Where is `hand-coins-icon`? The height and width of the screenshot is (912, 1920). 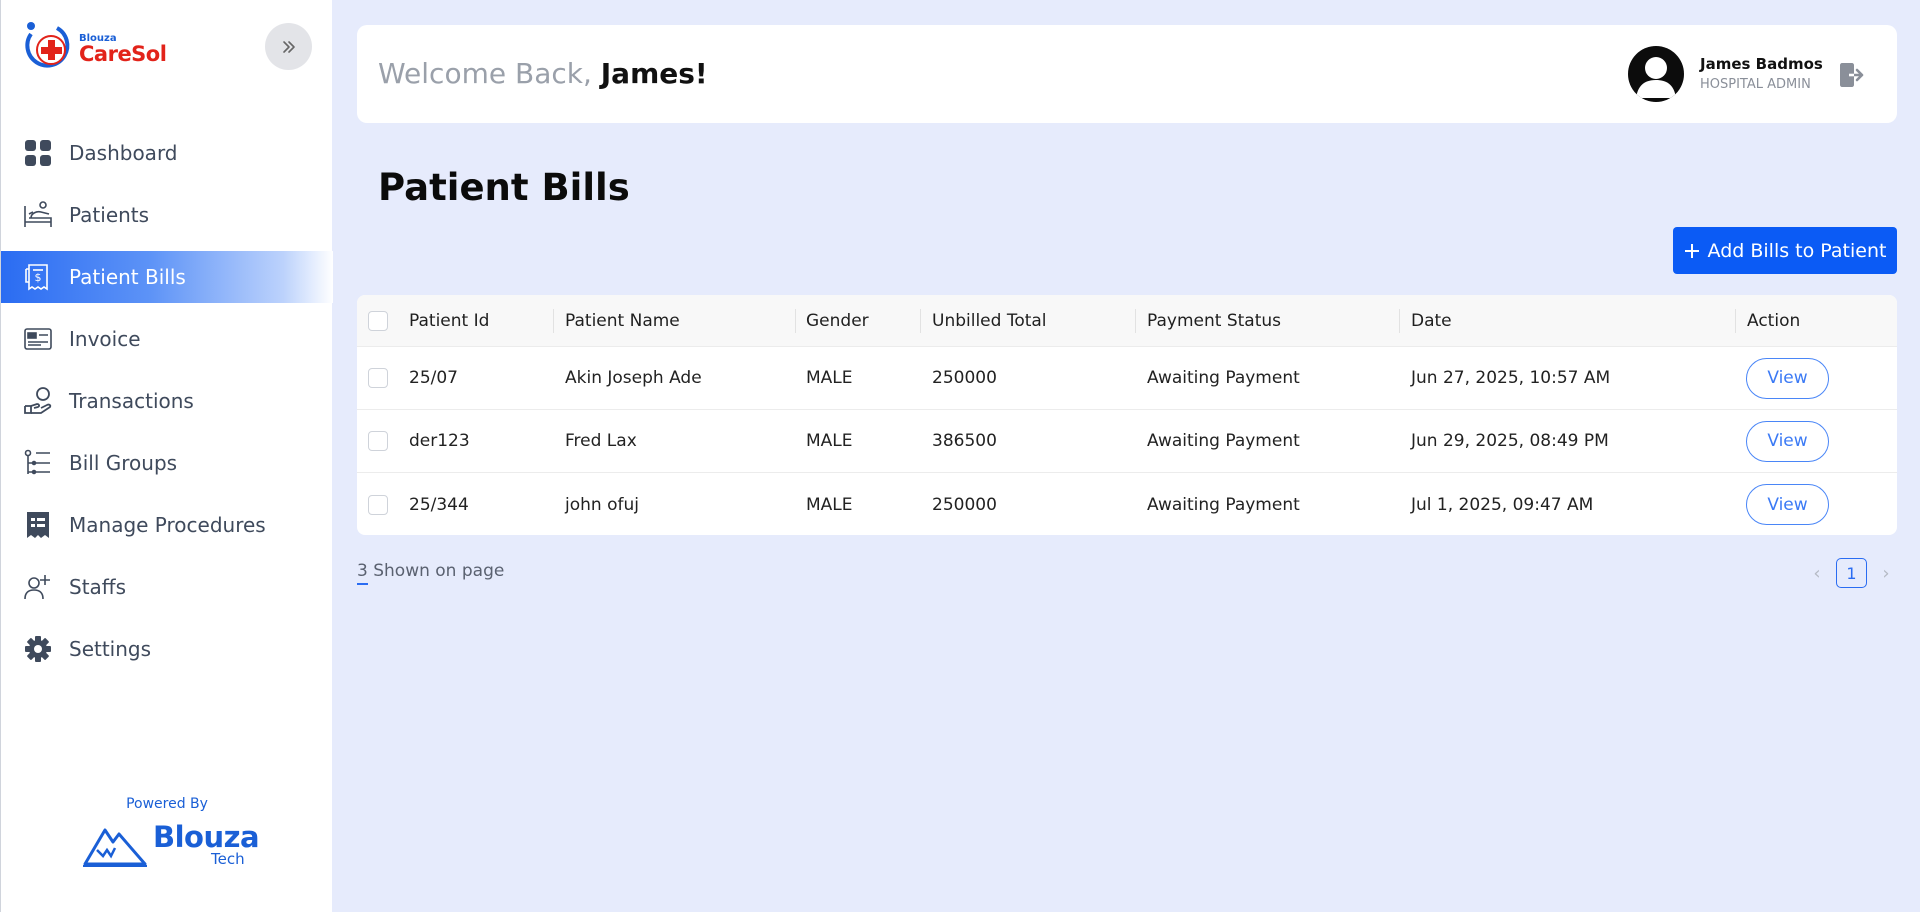
hand-coins-icon is located at coordinates (38, 401).